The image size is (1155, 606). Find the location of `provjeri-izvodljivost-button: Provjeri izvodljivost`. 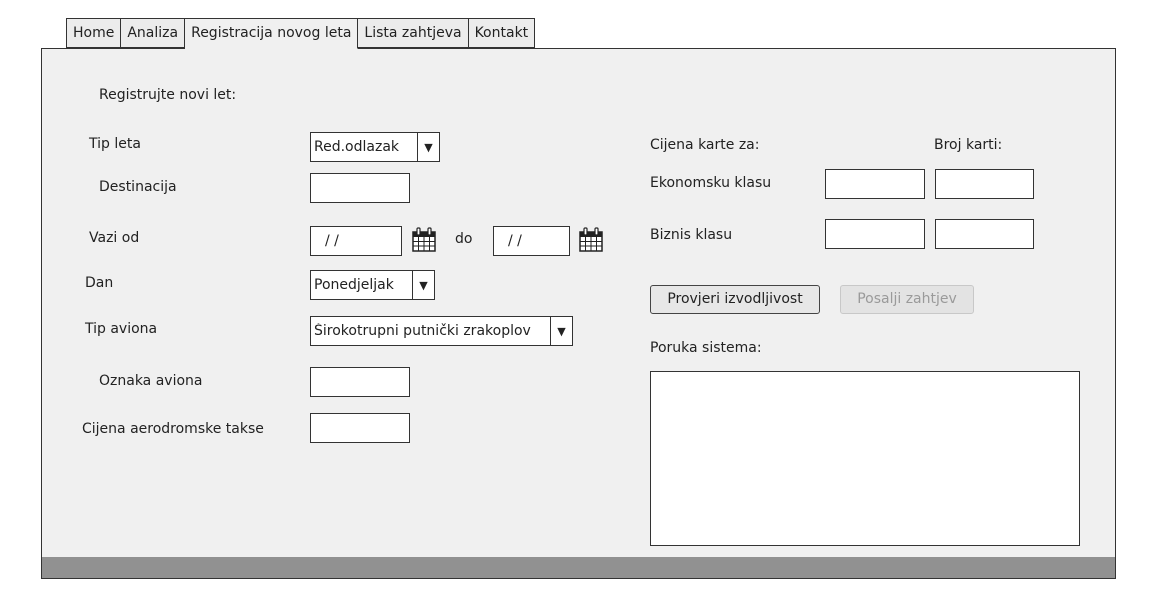

provjeri-izvodljivost-button: Provjeri izvodljivost is located at coordinates (735, 299).